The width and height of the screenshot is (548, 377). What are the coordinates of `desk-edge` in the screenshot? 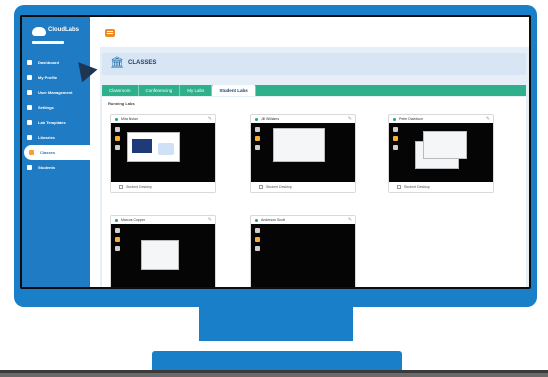 It's located at (274, 375).